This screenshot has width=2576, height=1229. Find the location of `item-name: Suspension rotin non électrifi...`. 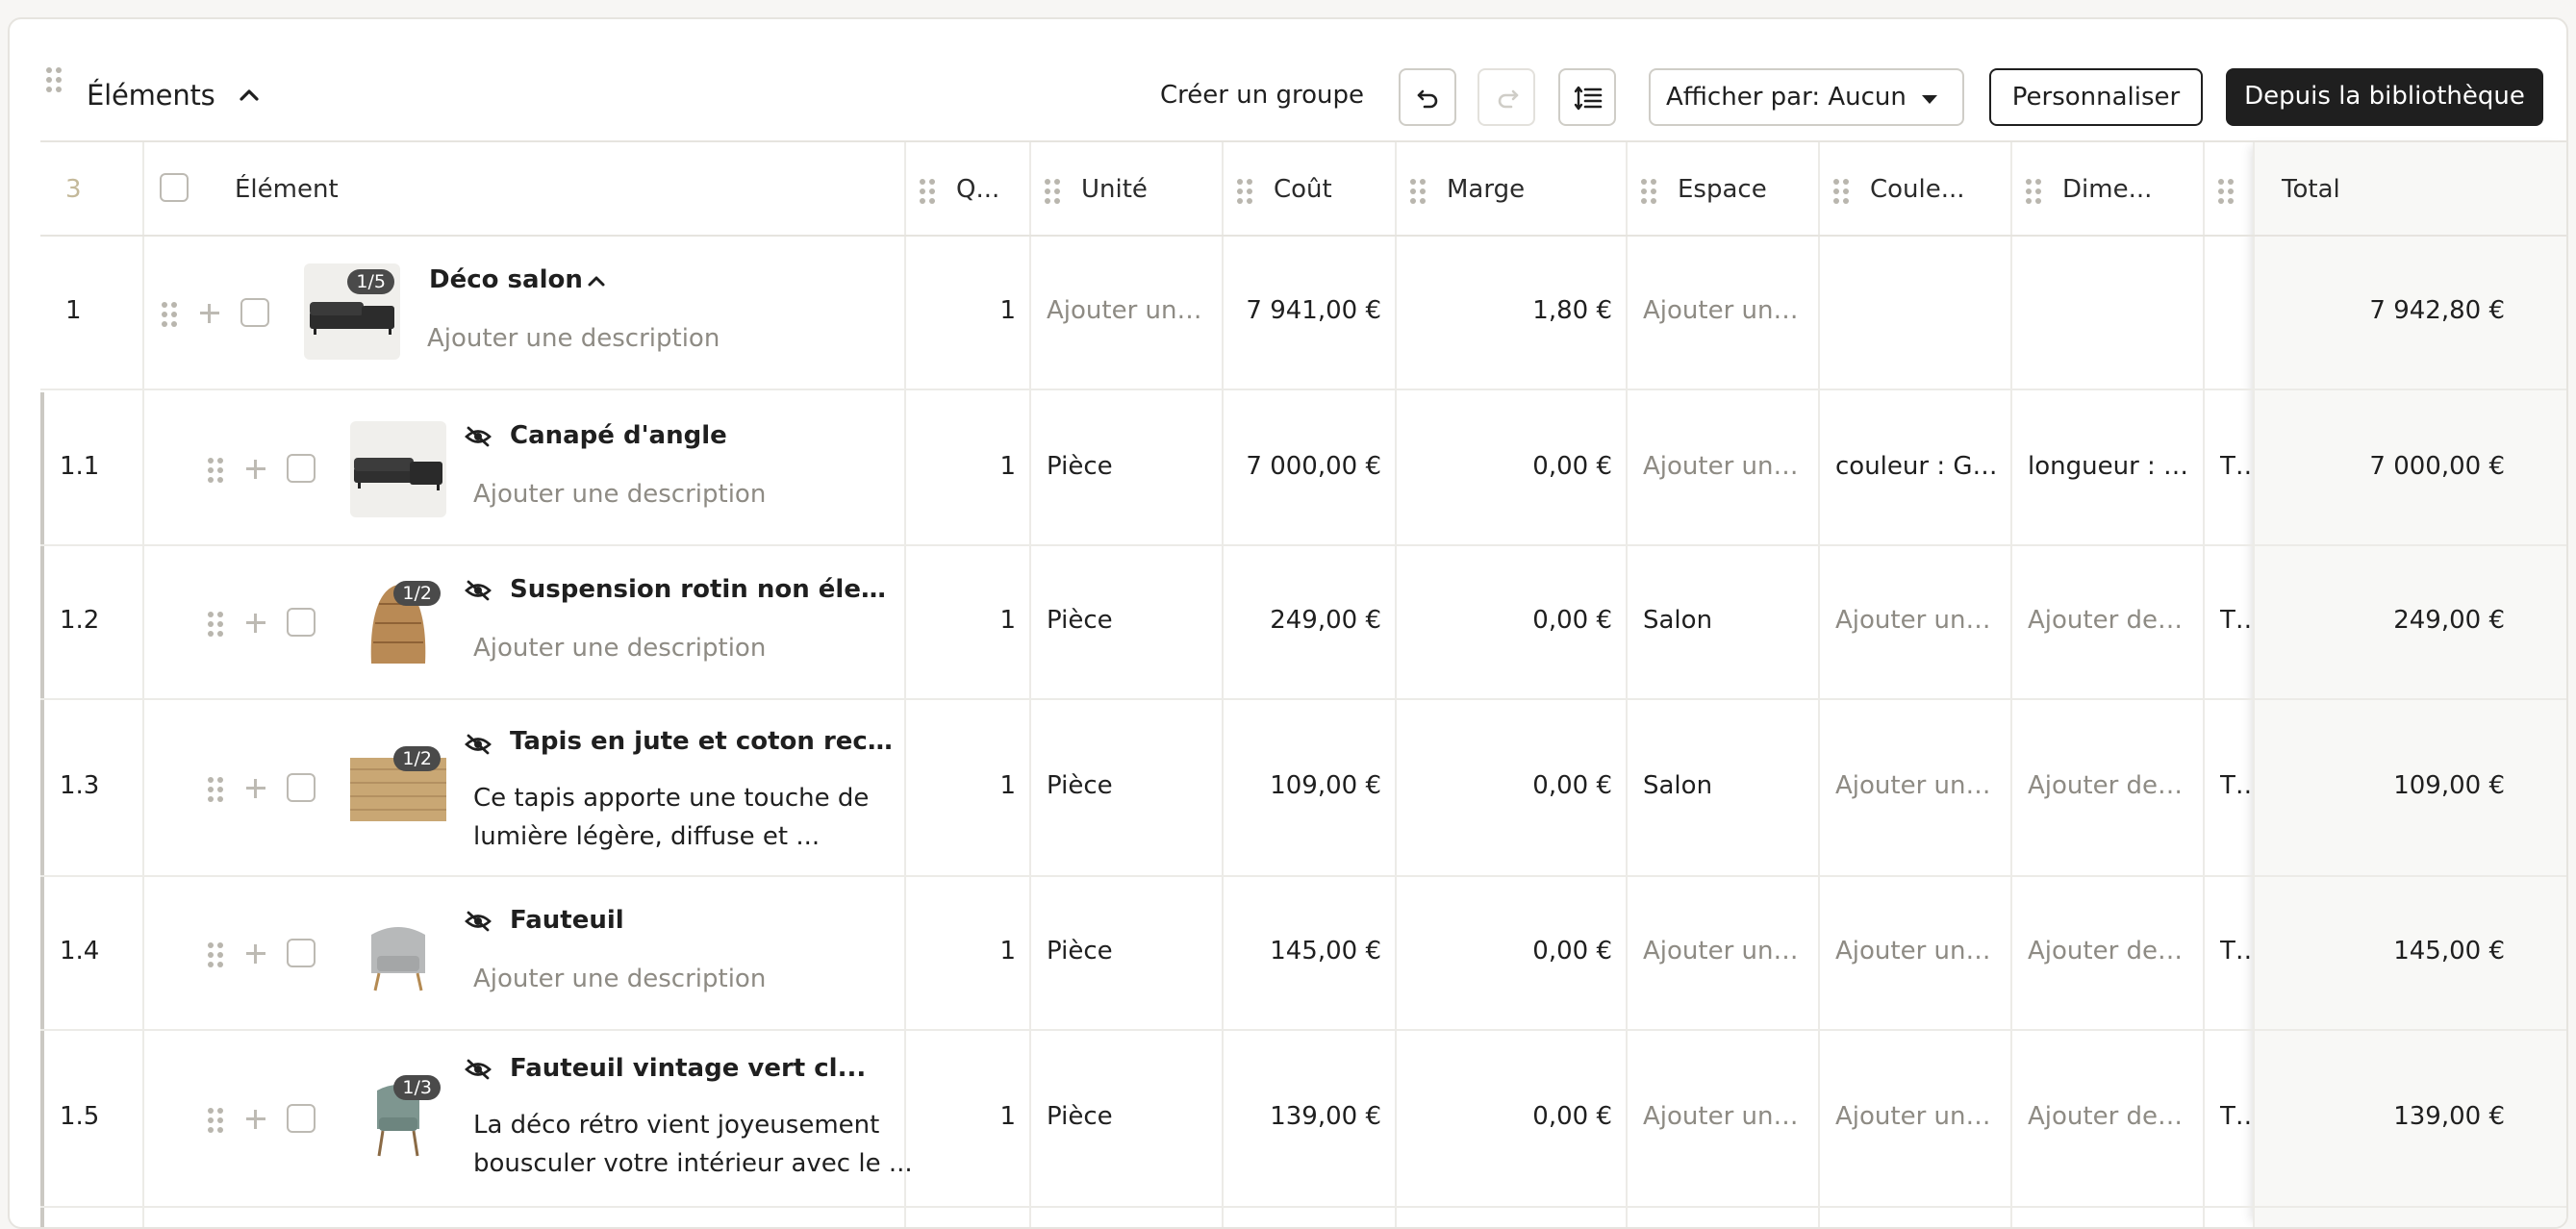

item-name: Suspension rotin non électrifi... is located at coordinates (704, 589).